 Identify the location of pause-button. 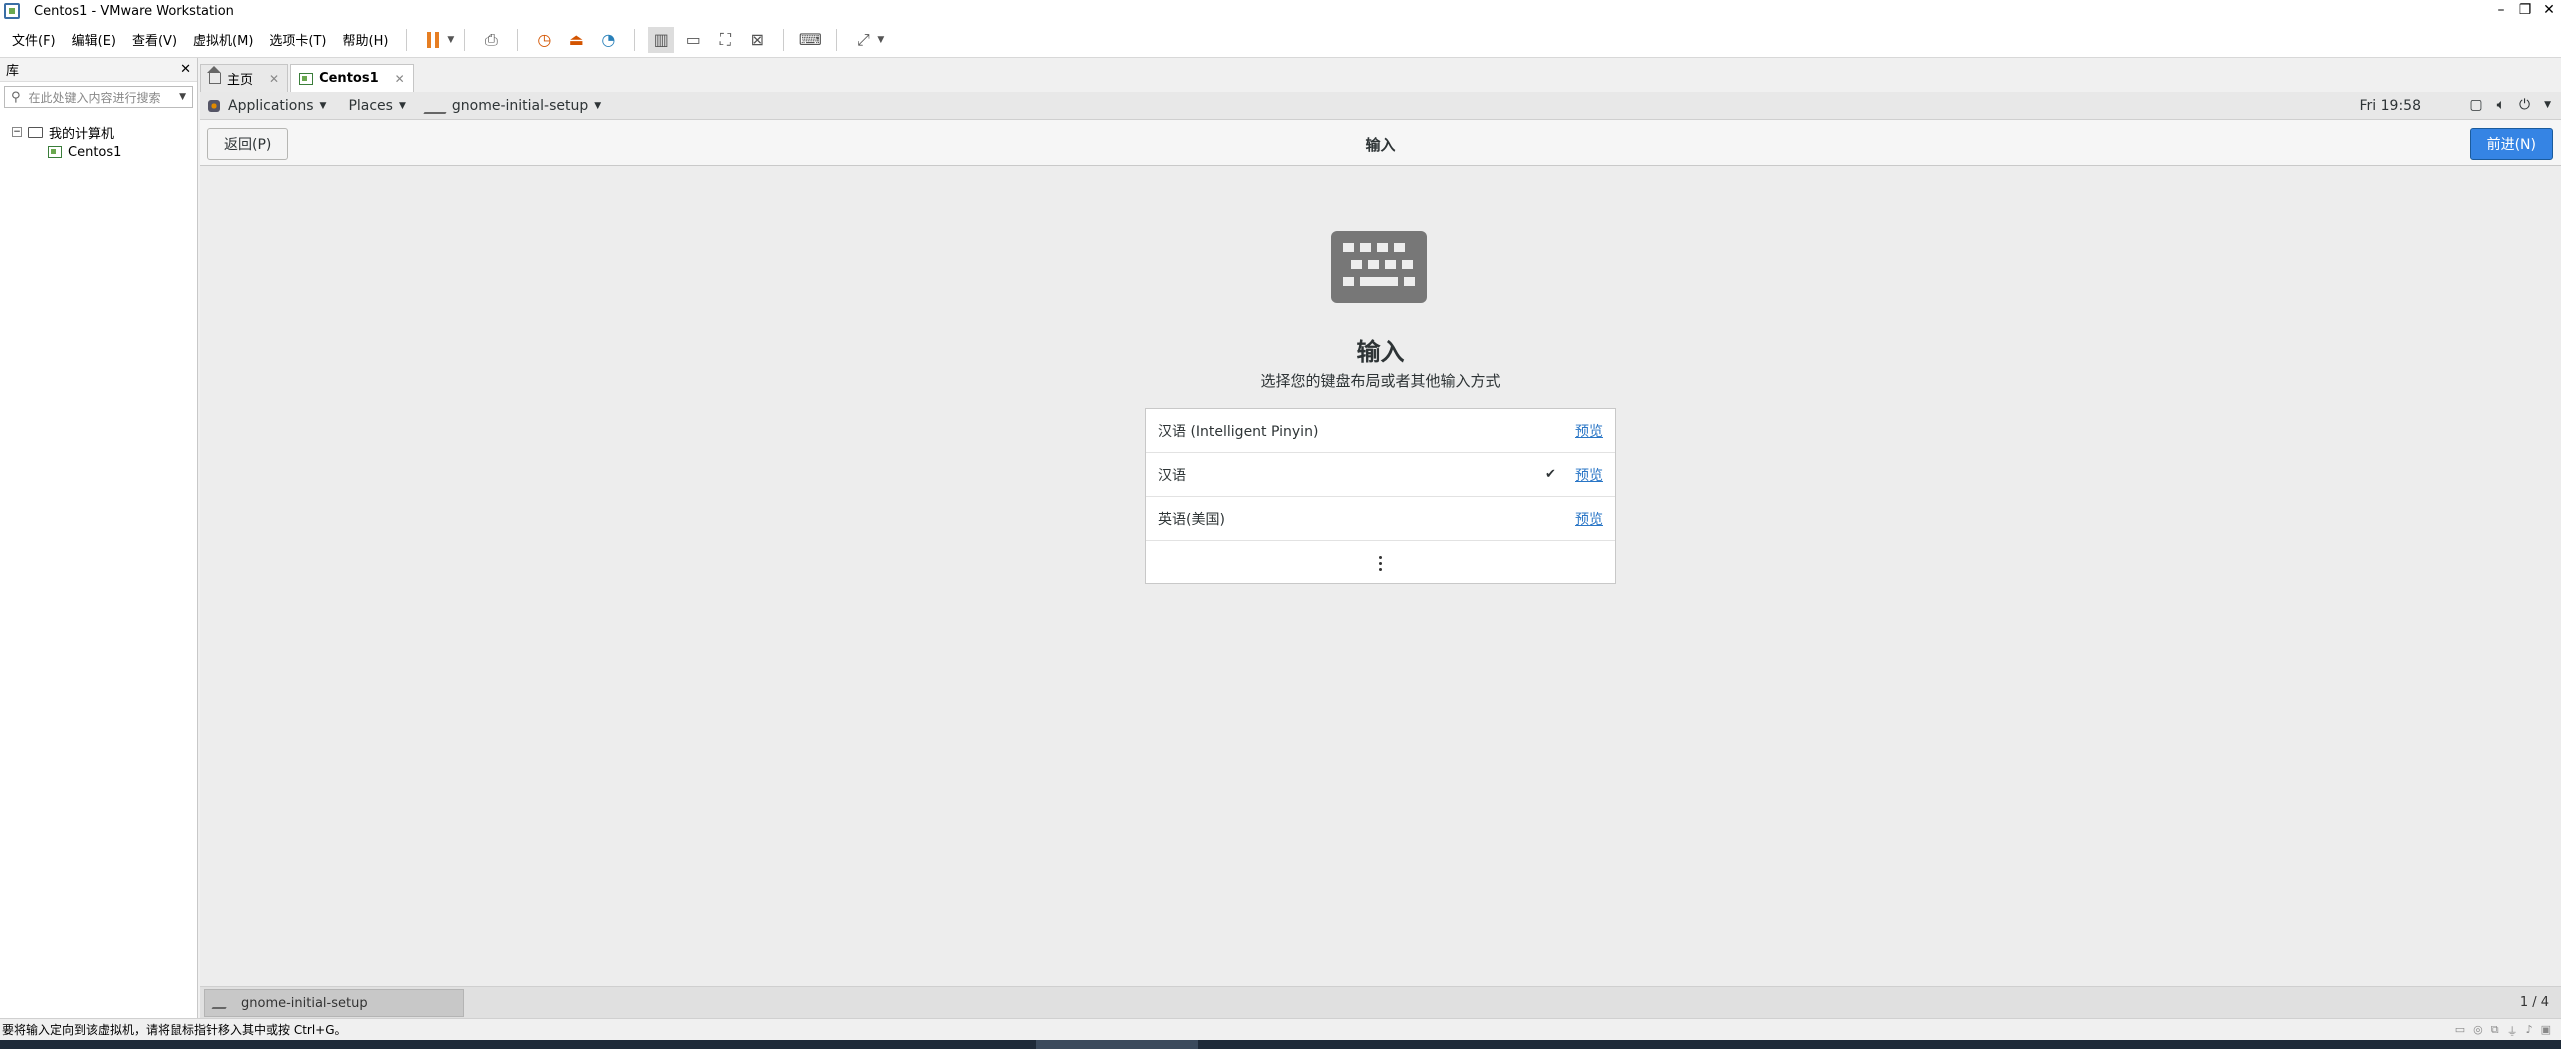
(433, 40).